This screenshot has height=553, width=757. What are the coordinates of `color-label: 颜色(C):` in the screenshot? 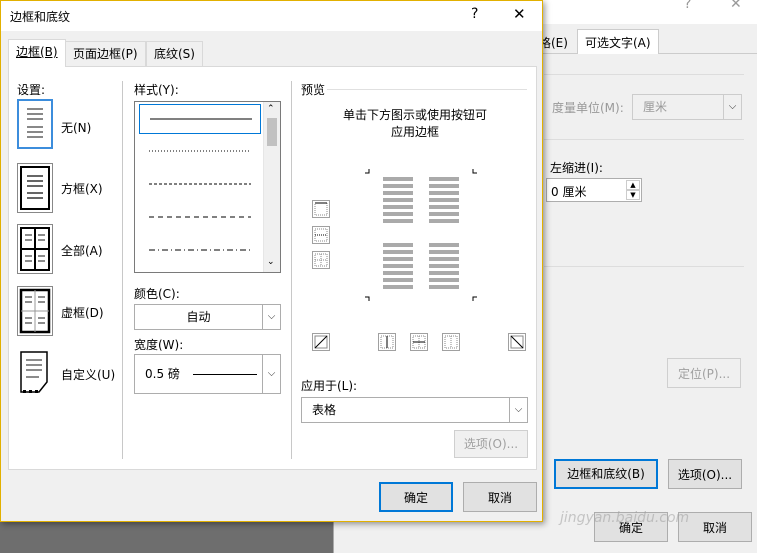 It's located at (157, 294).